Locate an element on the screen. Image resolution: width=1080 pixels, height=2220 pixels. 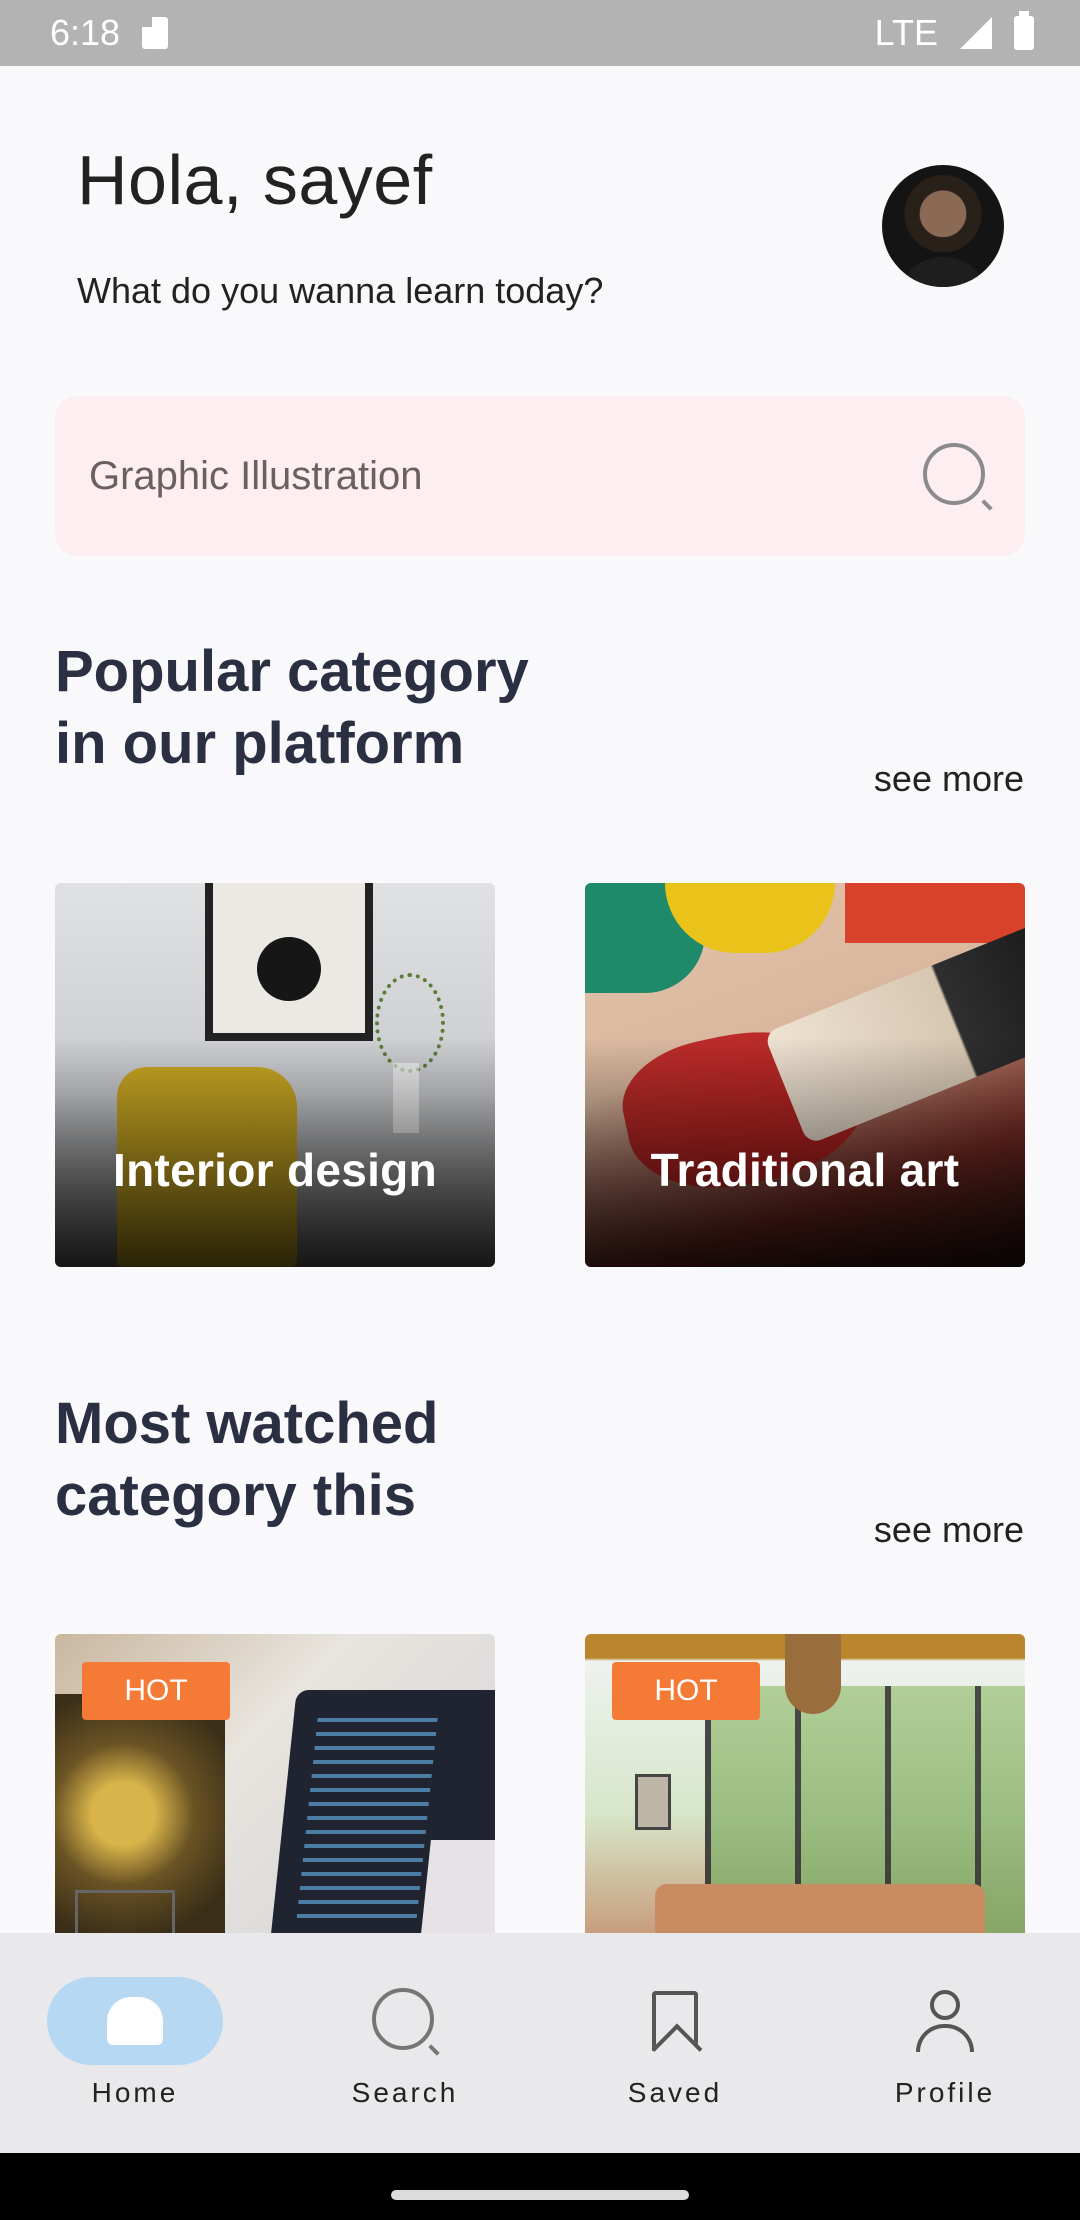
most-watched-title-line1: Most watched is located at coordinates (247, 1423).